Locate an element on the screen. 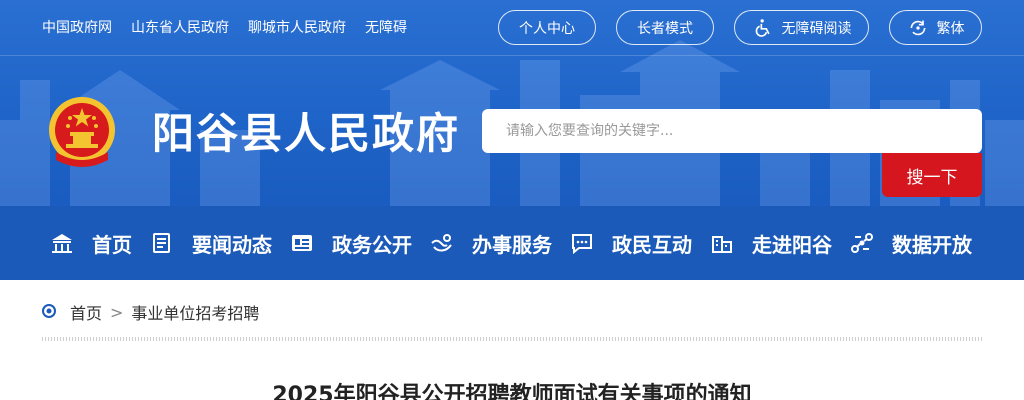  elder-mode-button: 长者模式 is located at coordinates (665, 27).